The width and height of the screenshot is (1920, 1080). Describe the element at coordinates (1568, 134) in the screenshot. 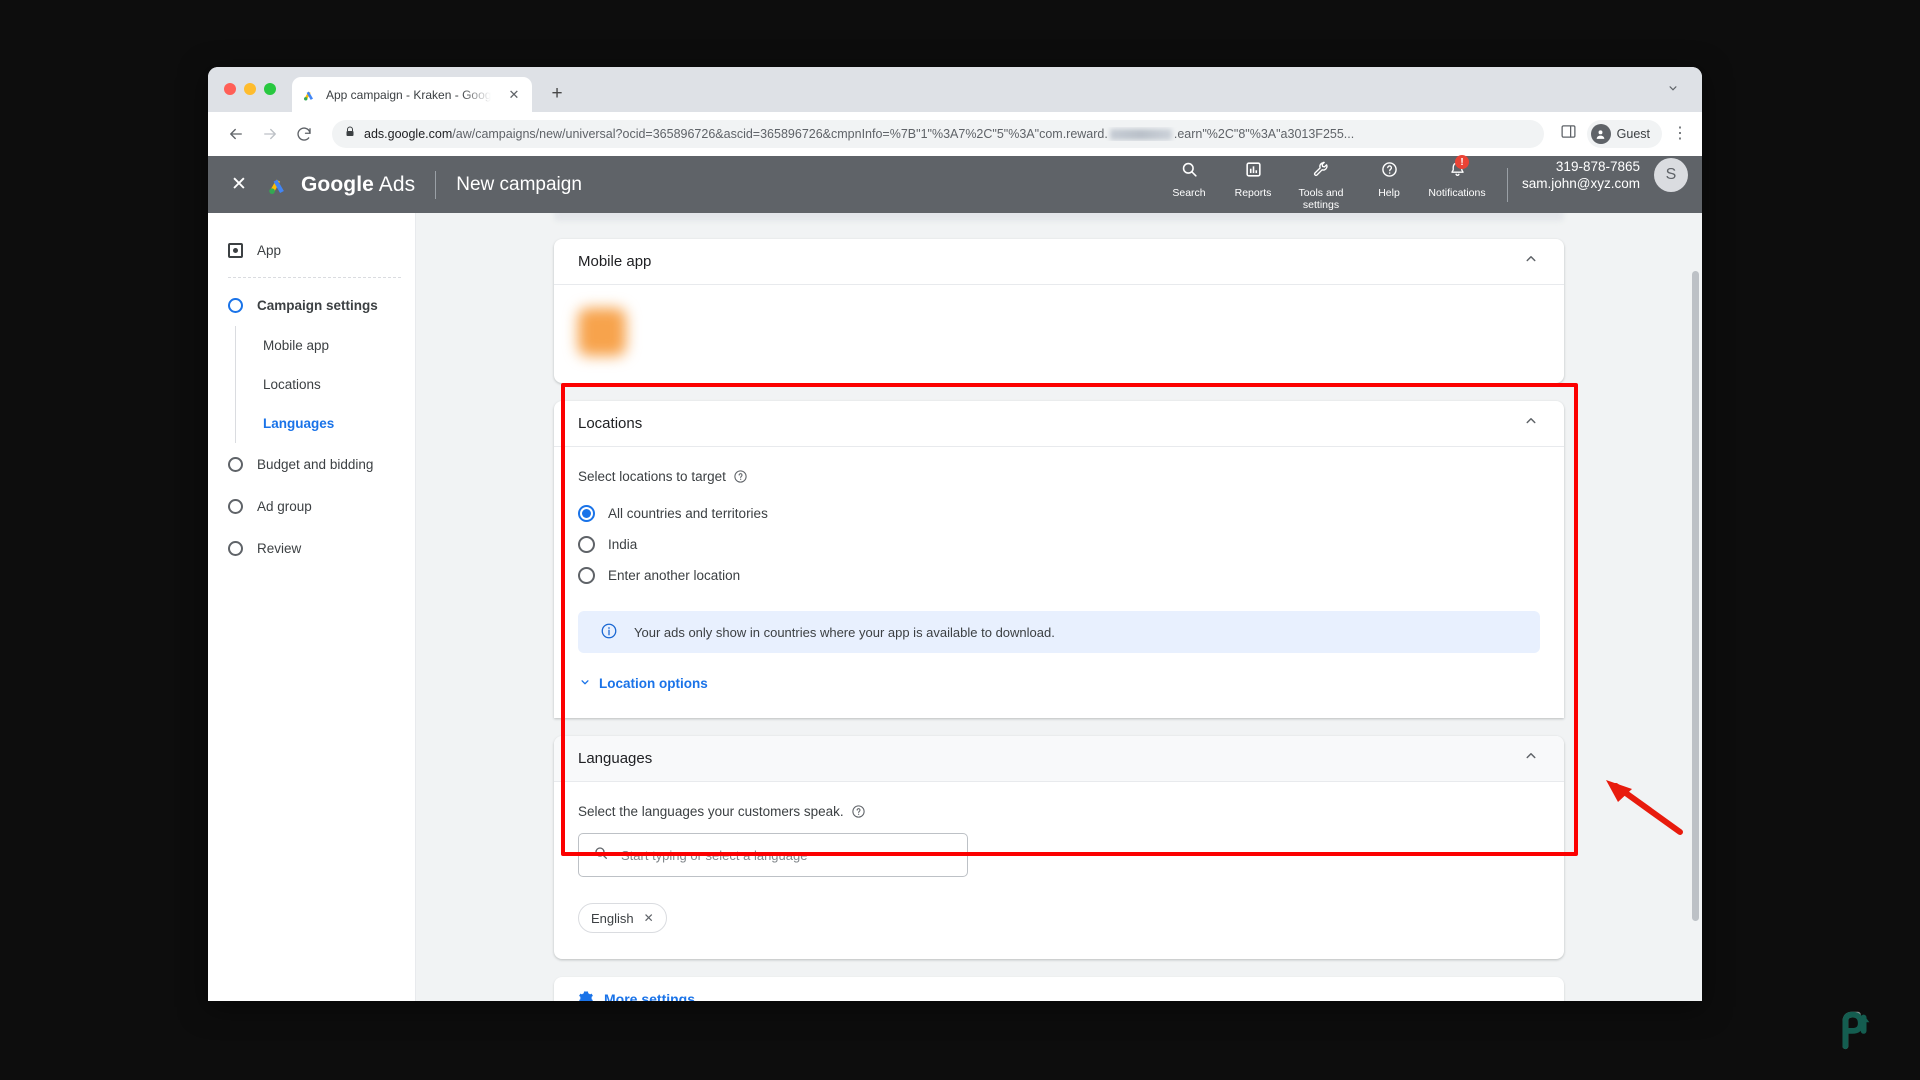

I see `side-panel-icon` at that location.